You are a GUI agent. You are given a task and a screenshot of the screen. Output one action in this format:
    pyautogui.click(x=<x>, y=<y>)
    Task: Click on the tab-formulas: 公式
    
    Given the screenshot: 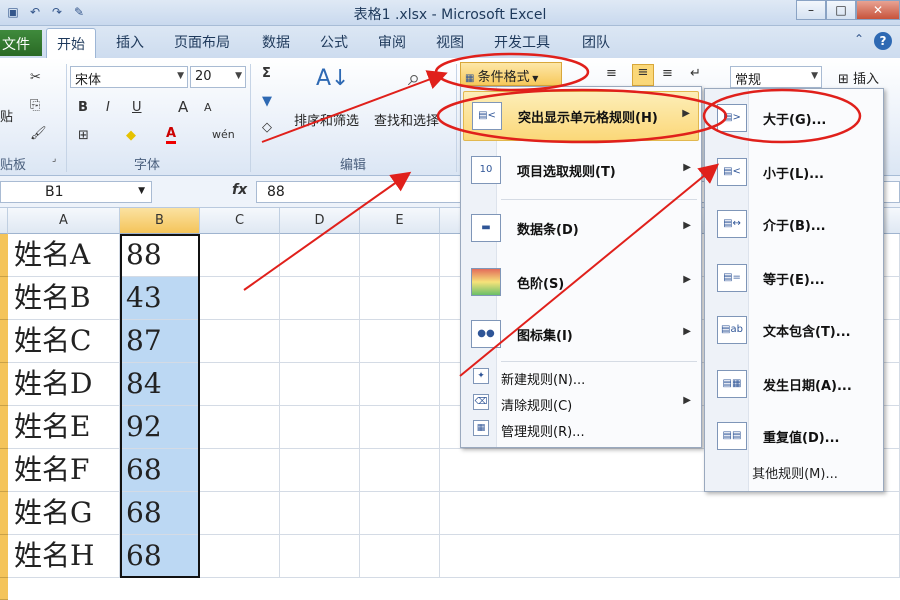 What is the action you would take?
    pyautogui.click(x=334, y=42)
    